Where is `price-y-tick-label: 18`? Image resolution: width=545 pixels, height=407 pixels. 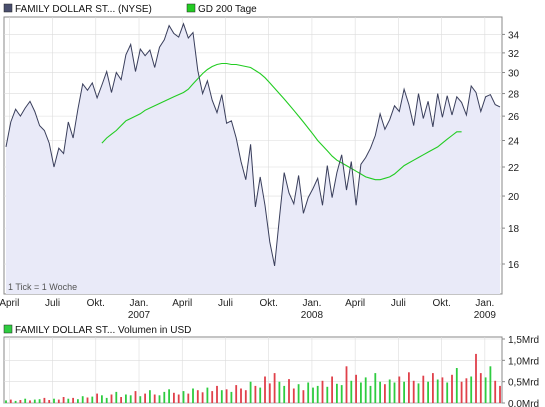 price-y-tick-label: 18 is located at coordinates (514, 229).